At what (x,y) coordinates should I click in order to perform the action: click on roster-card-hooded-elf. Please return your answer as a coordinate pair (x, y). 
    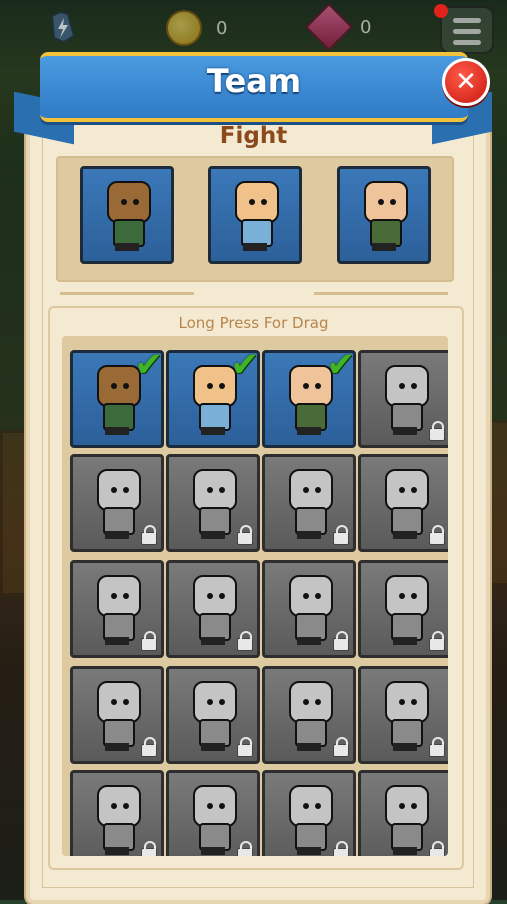
    Looking at the image, I should click on (309, 813).